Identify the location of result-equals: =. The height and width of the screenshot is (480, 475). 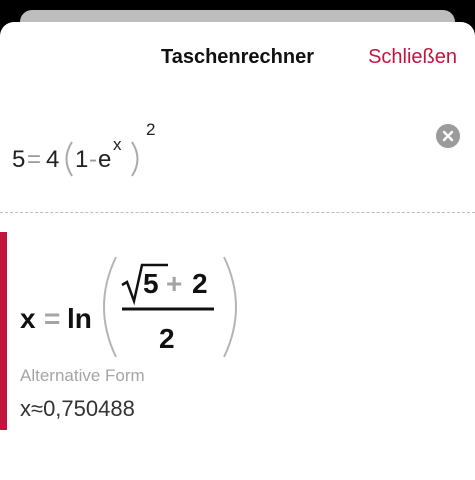
(52, 318).